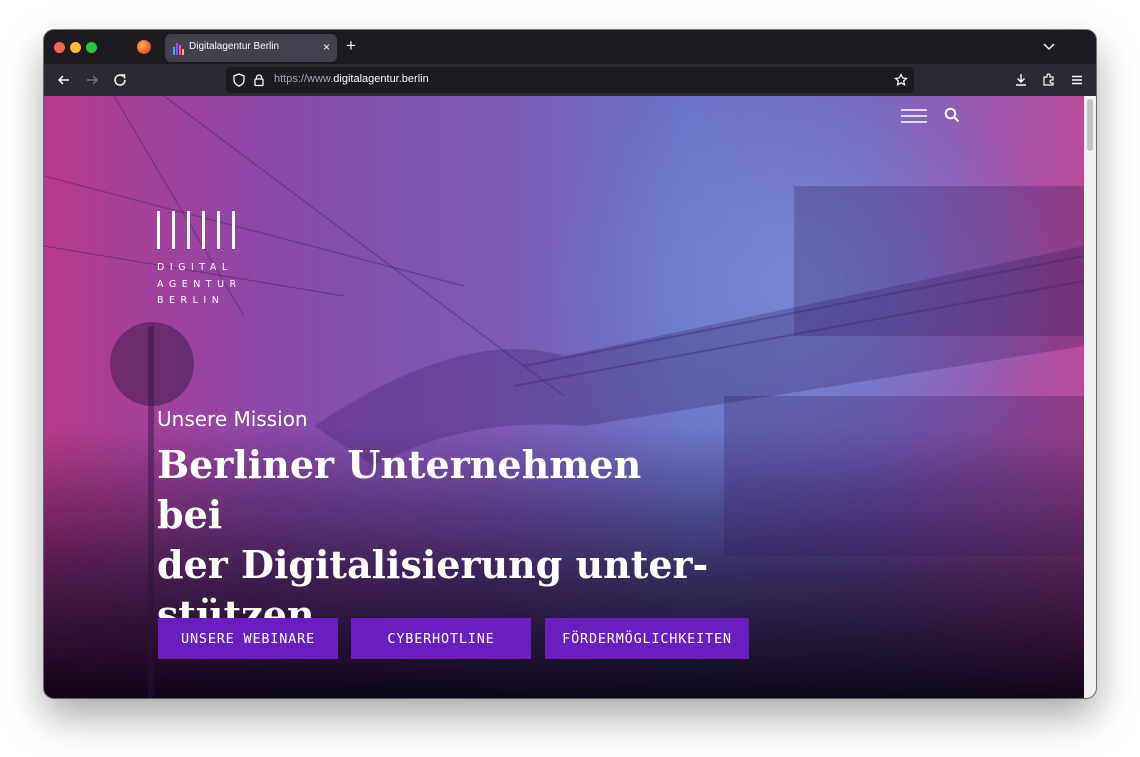  Describe the element at coordinates (199, 260) in the screenshot. I see `digitalagentur-logo: DIGITAL AGENTUR BERLIN` at that location.